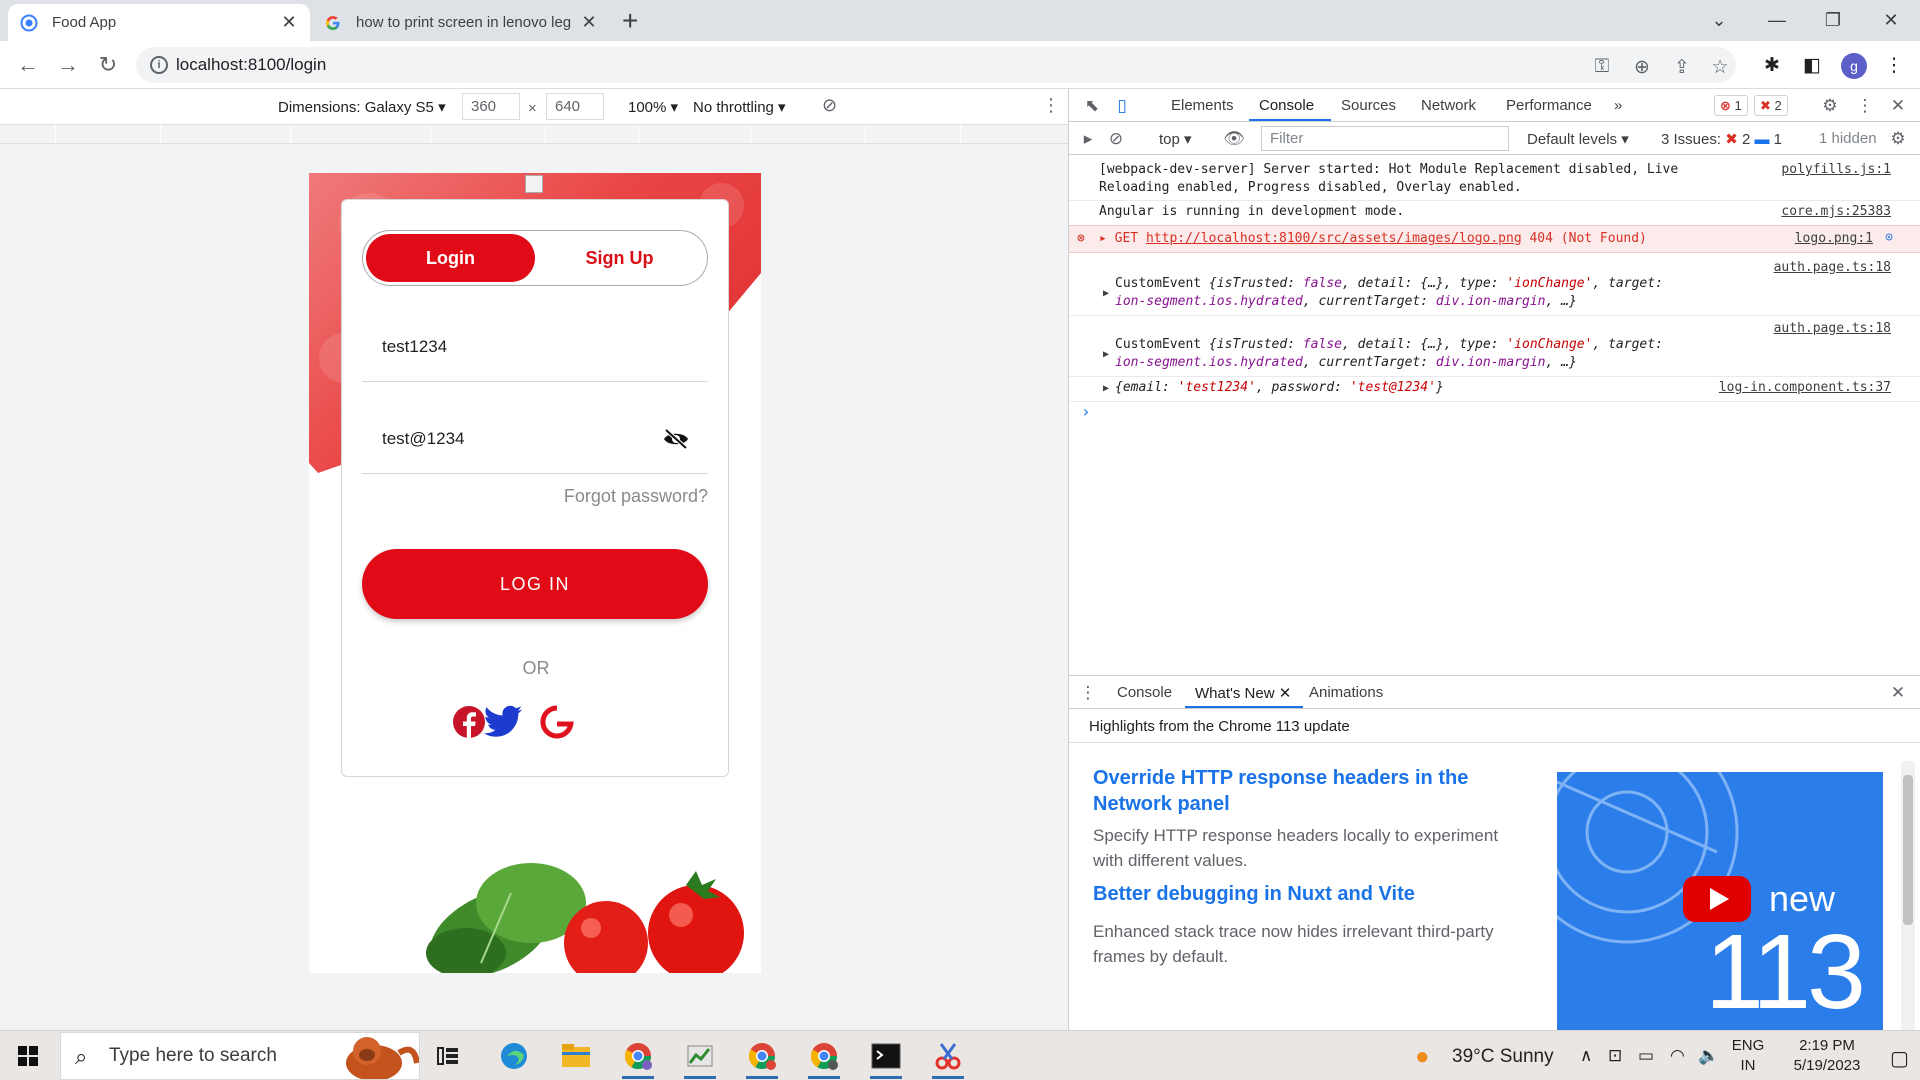 The height and width of the screenshot is (1080, 1920). What do you see at coordinates (636, 496) in the screenshot?
I see `forgot-password-link: Forgot password?` at bounding box center [636, 496].